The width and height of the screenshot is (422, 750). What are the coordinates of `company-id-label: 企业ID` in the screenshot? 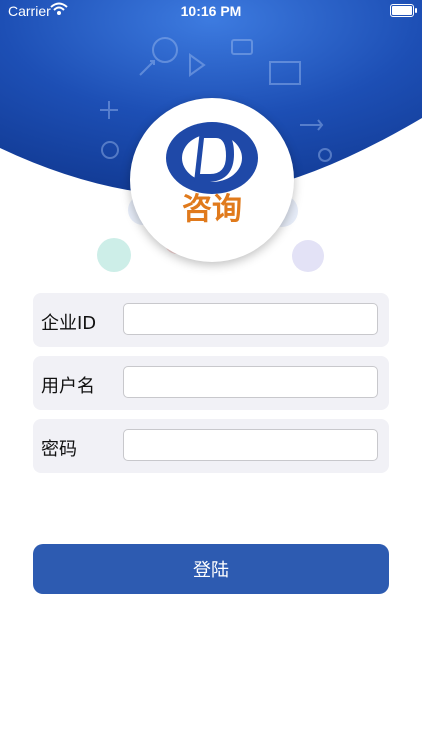 It's located at (69, 323).